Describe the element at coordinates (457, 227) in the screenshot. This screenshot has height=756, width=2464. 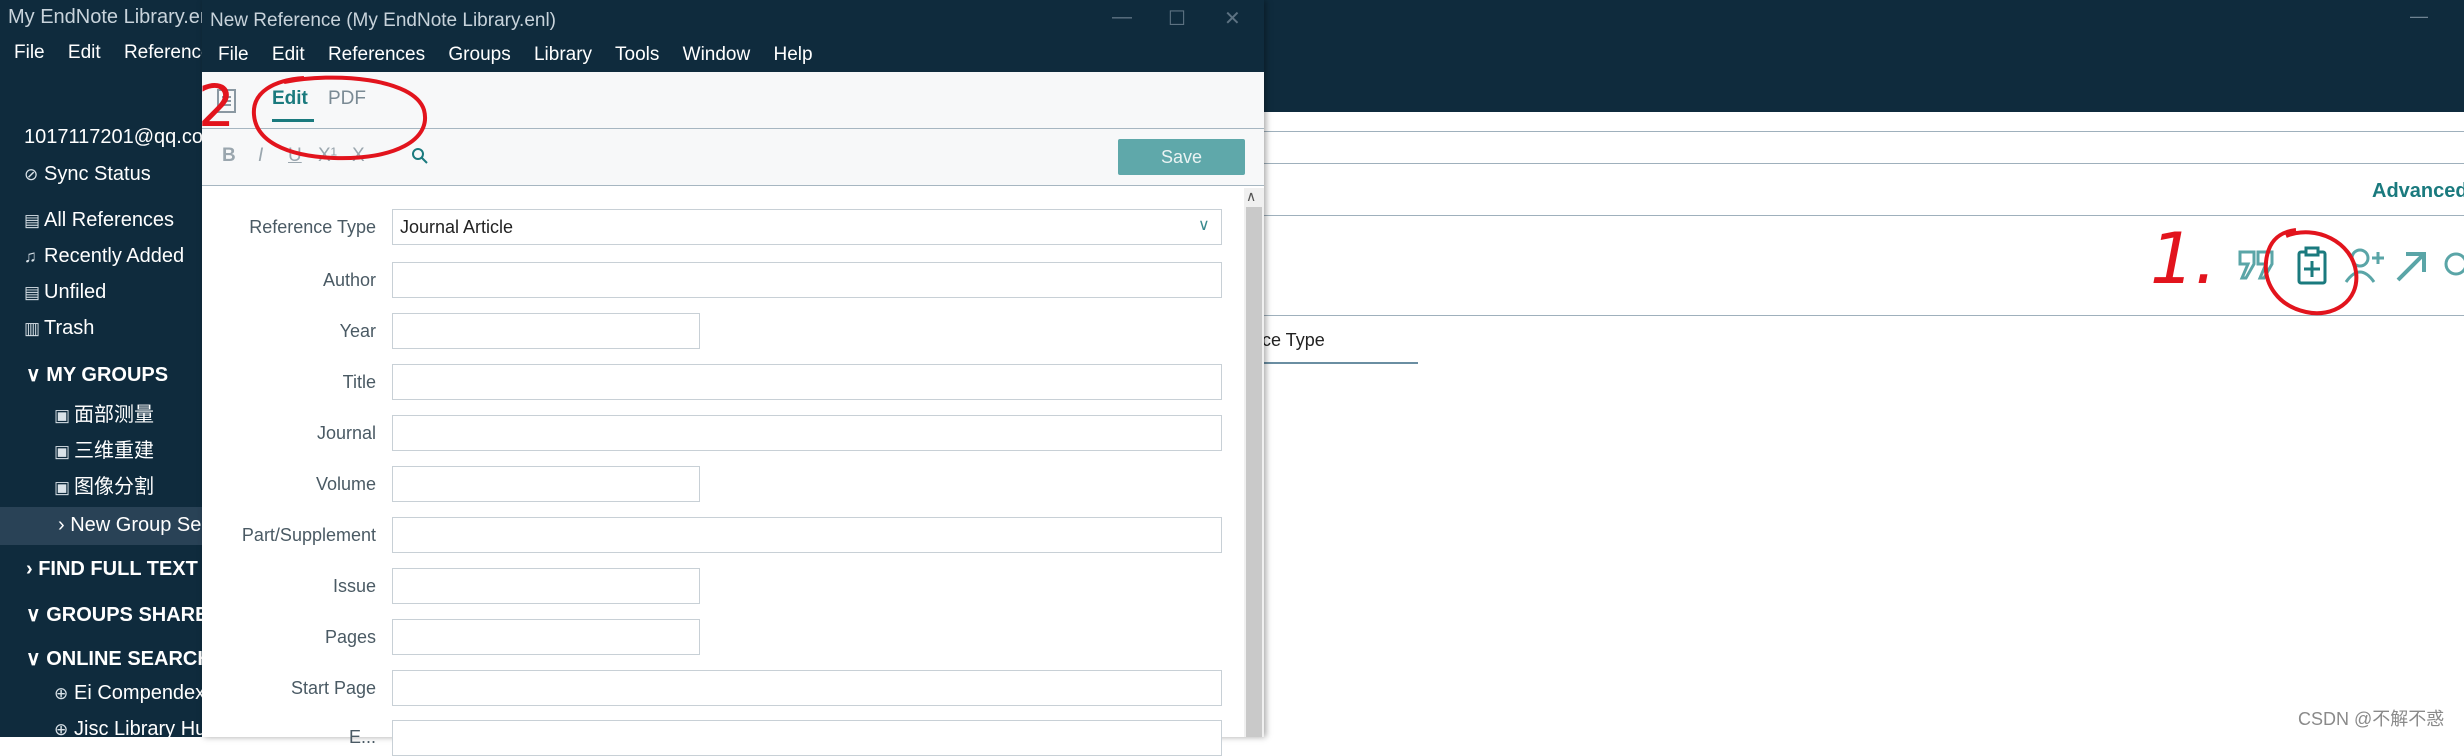
I see `reference-type-value: Journal Article` at that location.